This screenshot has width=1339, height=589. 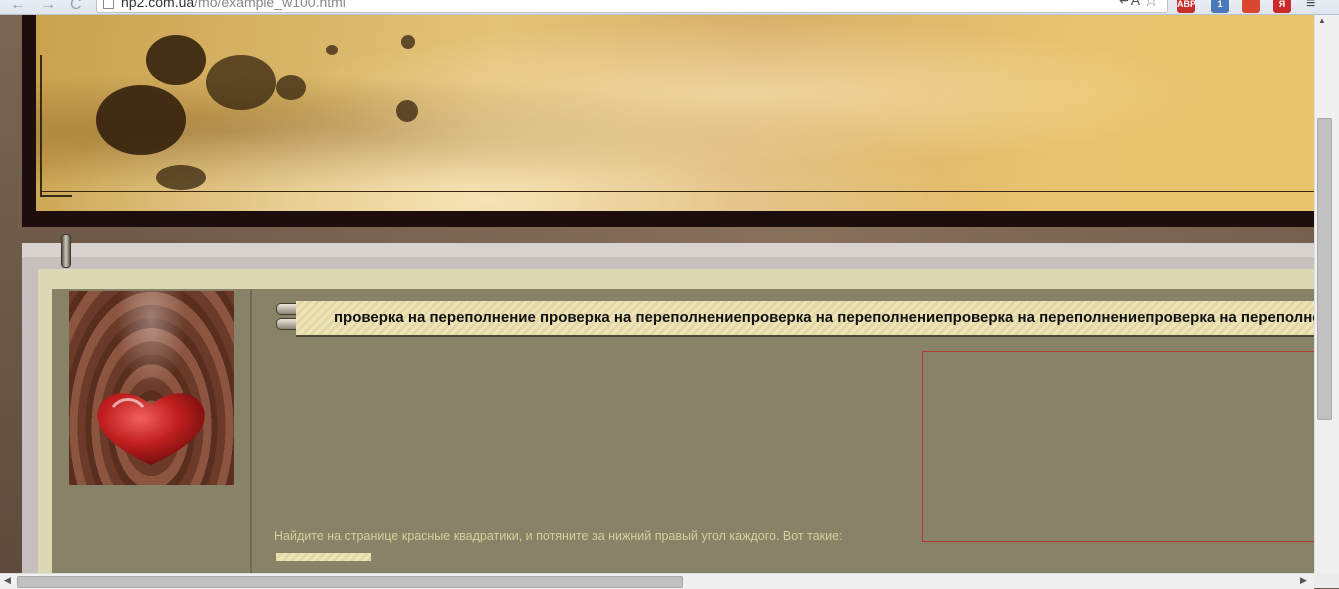 What do you see at coordinates (677, 191) in the screenshot?
I see `header-rule` at bounding box center [677, 191].